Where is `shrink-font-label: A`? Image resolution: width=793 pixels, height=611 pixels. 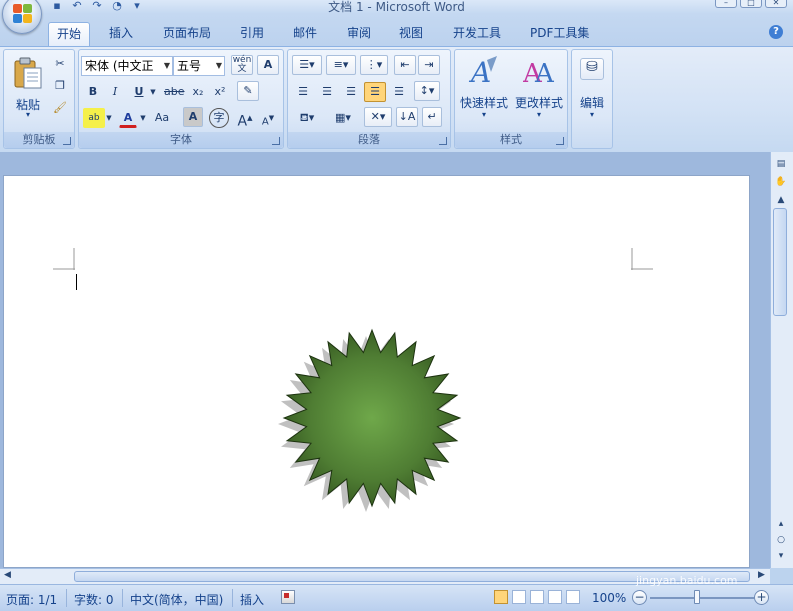
shrink-font-label: A is located at coordinates (265, 122).